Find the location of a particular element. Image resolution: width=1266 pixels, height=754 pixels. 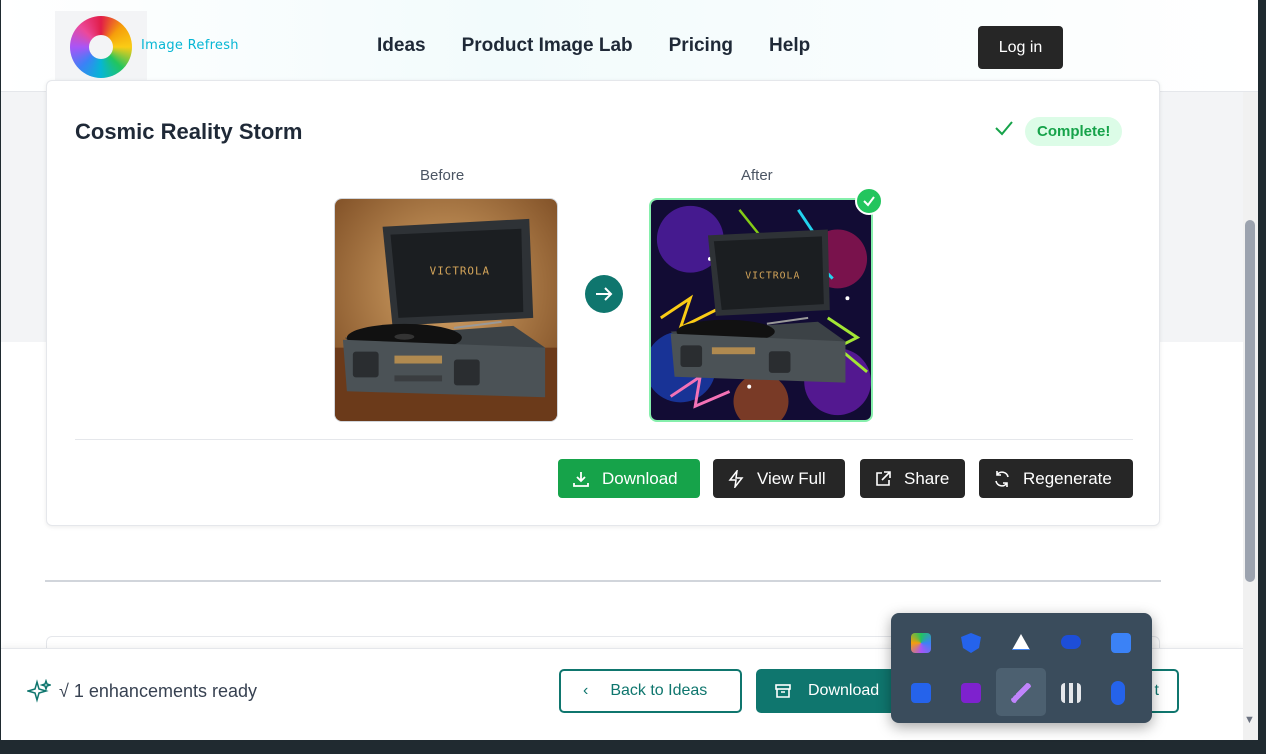

external-link-icon is located at coordinates (883, 478).